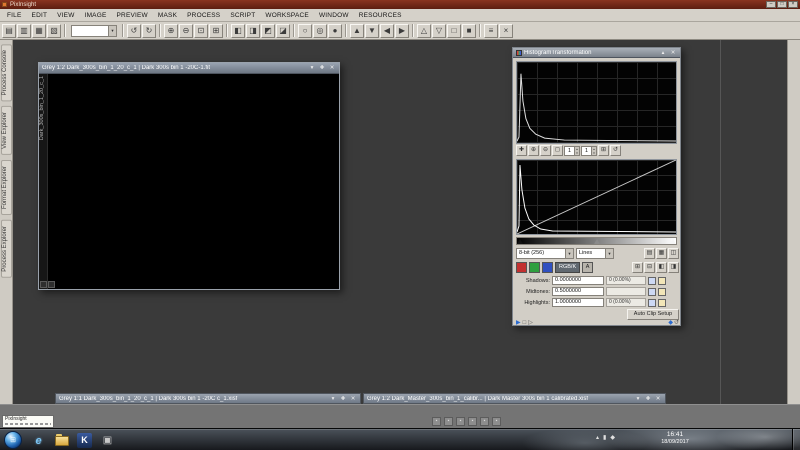 Image resolution: width=800 pixels, height=450 pixels. What do you see at coordinates (203, 15) in the screenshot?
I see `menu-process: PROCESS` at bounding box center [203, 15].